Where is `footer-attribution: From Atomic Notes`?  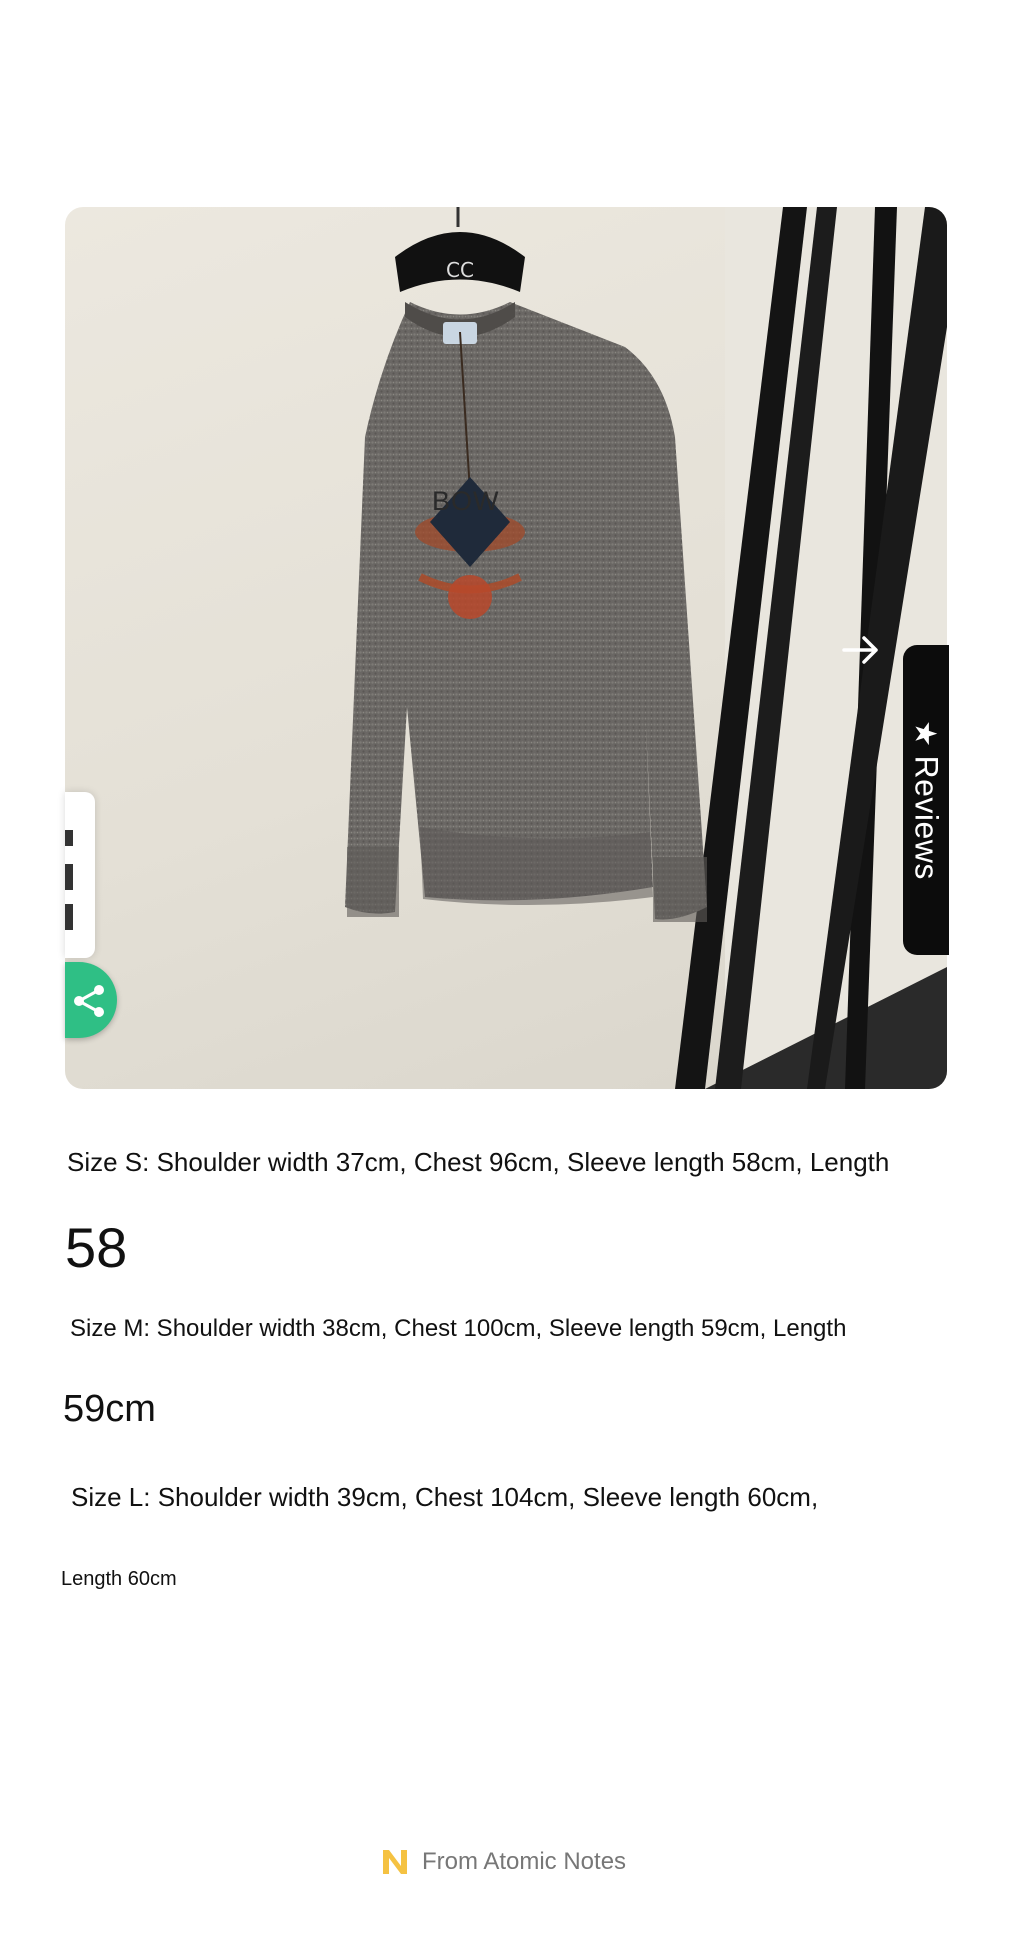
footer-attribution: From Atomic Notes is located at coordinates (503, 1862).